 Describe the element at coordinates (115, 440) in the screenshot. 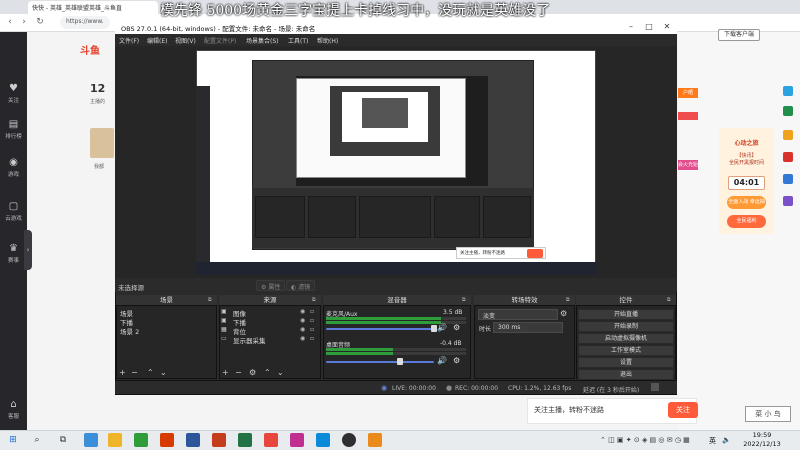

I see `explorer-icon` at that location.